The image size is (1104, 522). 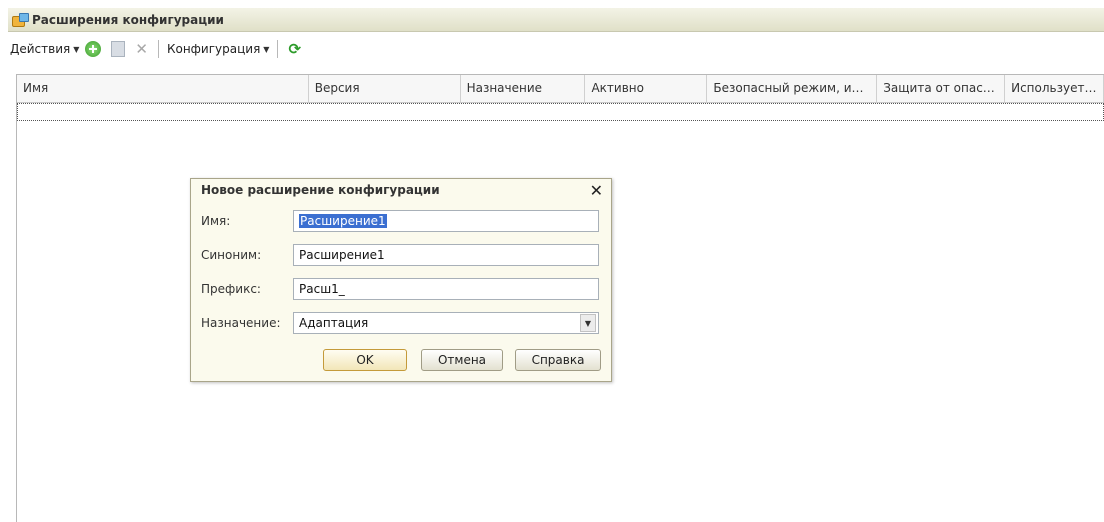 I want to click on synonym-label: Синоним:, so click(x=231, y=255).